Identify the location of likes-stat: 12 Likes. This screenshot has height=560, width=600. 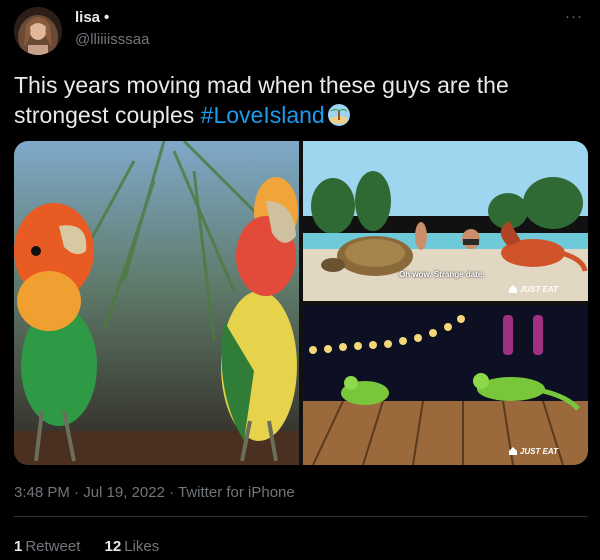
(132, 546).